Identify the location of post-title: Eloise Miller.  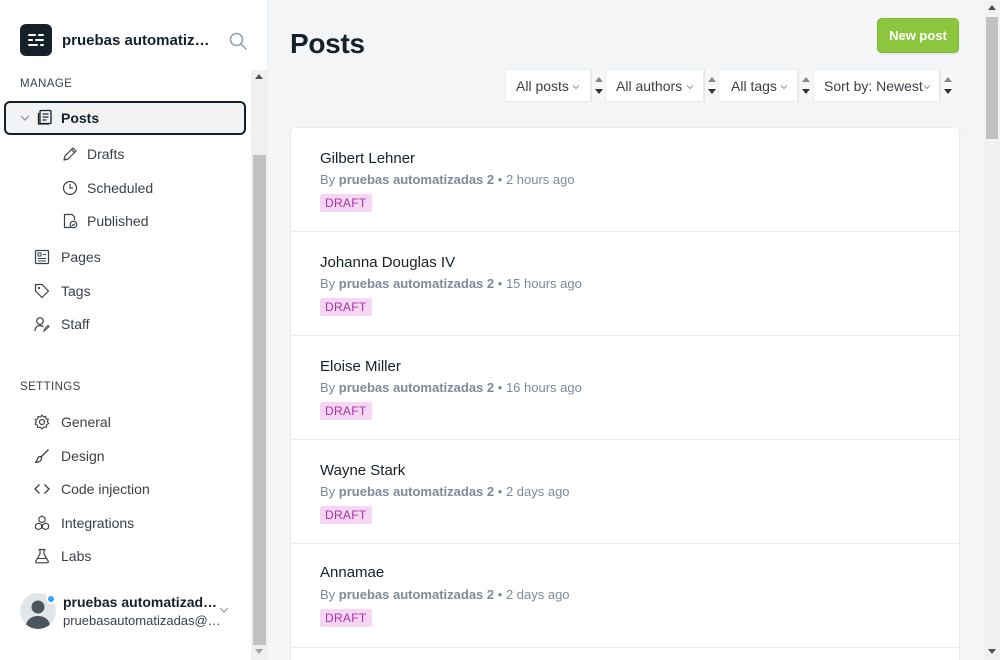
(360, 366).